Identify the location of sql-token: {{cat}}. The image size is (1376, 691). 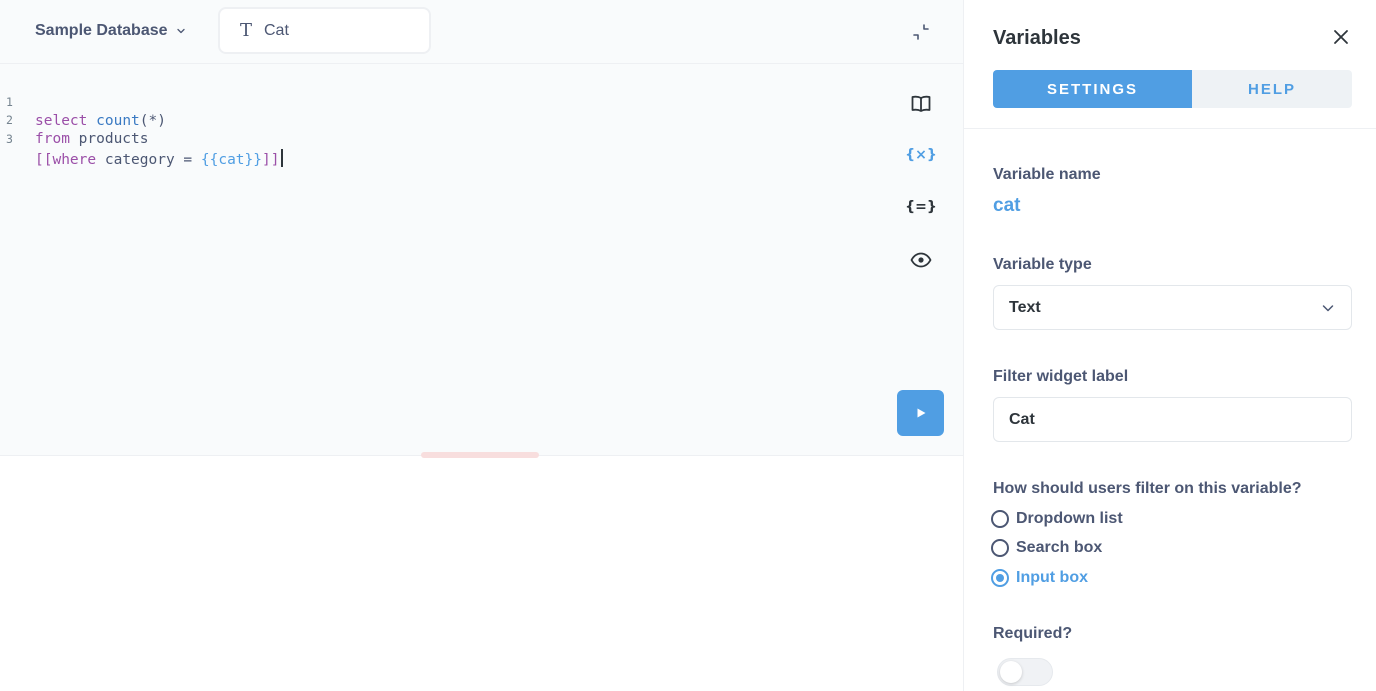
(231, 160).